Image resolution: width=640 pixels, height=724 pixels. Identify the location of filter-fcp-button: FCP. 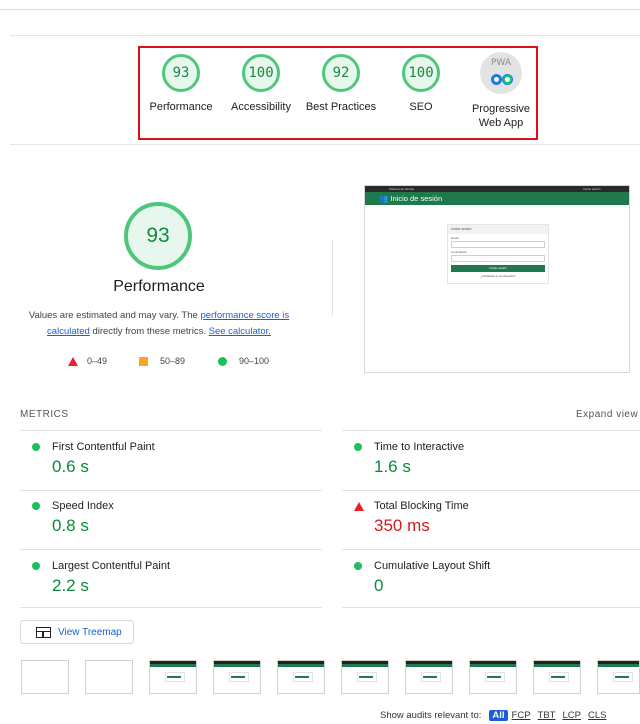
(521, 715).